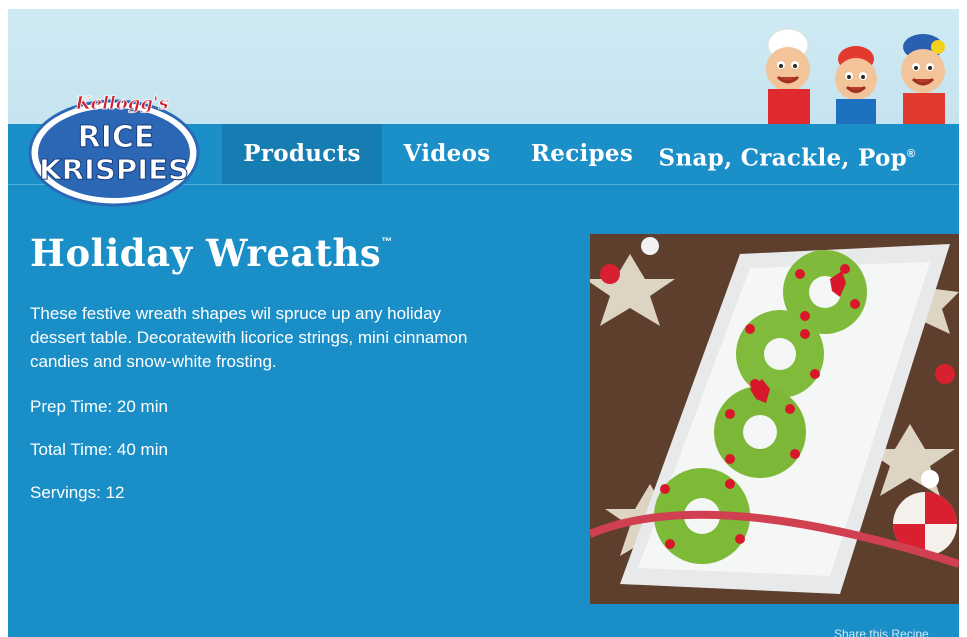  I want to click on logo-brand-top: Kellogg's, so click(121, 103).